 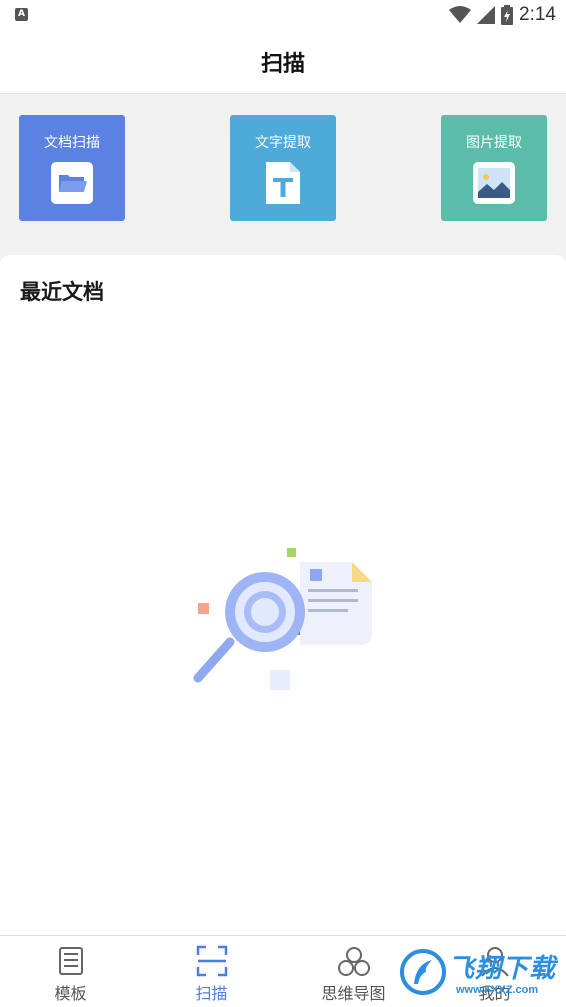 I want to click on nav-label: 模板, so click(x=70, y=993).